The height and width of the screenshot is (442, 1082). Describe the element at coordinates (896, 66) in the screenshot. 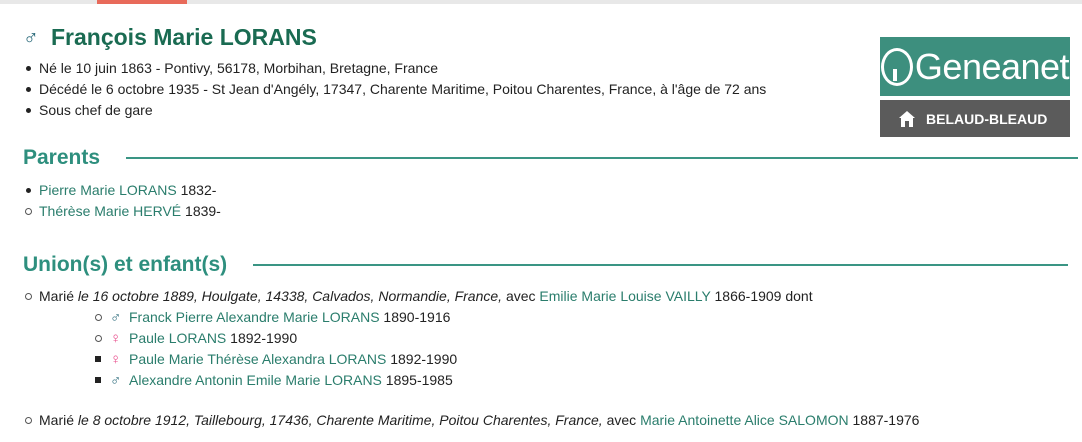

I see `tree-icon` at that location.